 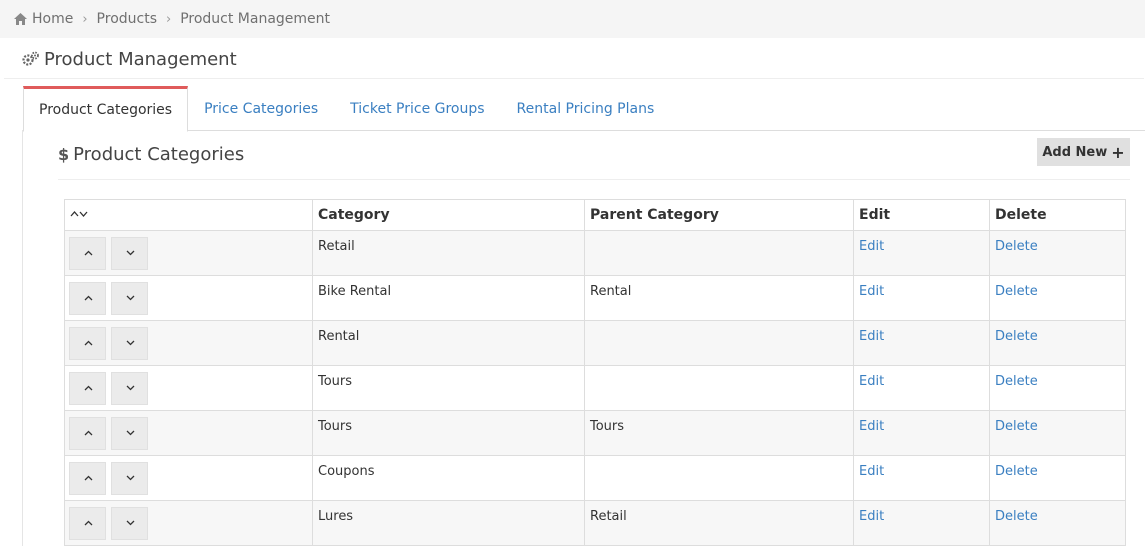 I want to click on parent-category-cell: Retail, so click(x=719, y=523).